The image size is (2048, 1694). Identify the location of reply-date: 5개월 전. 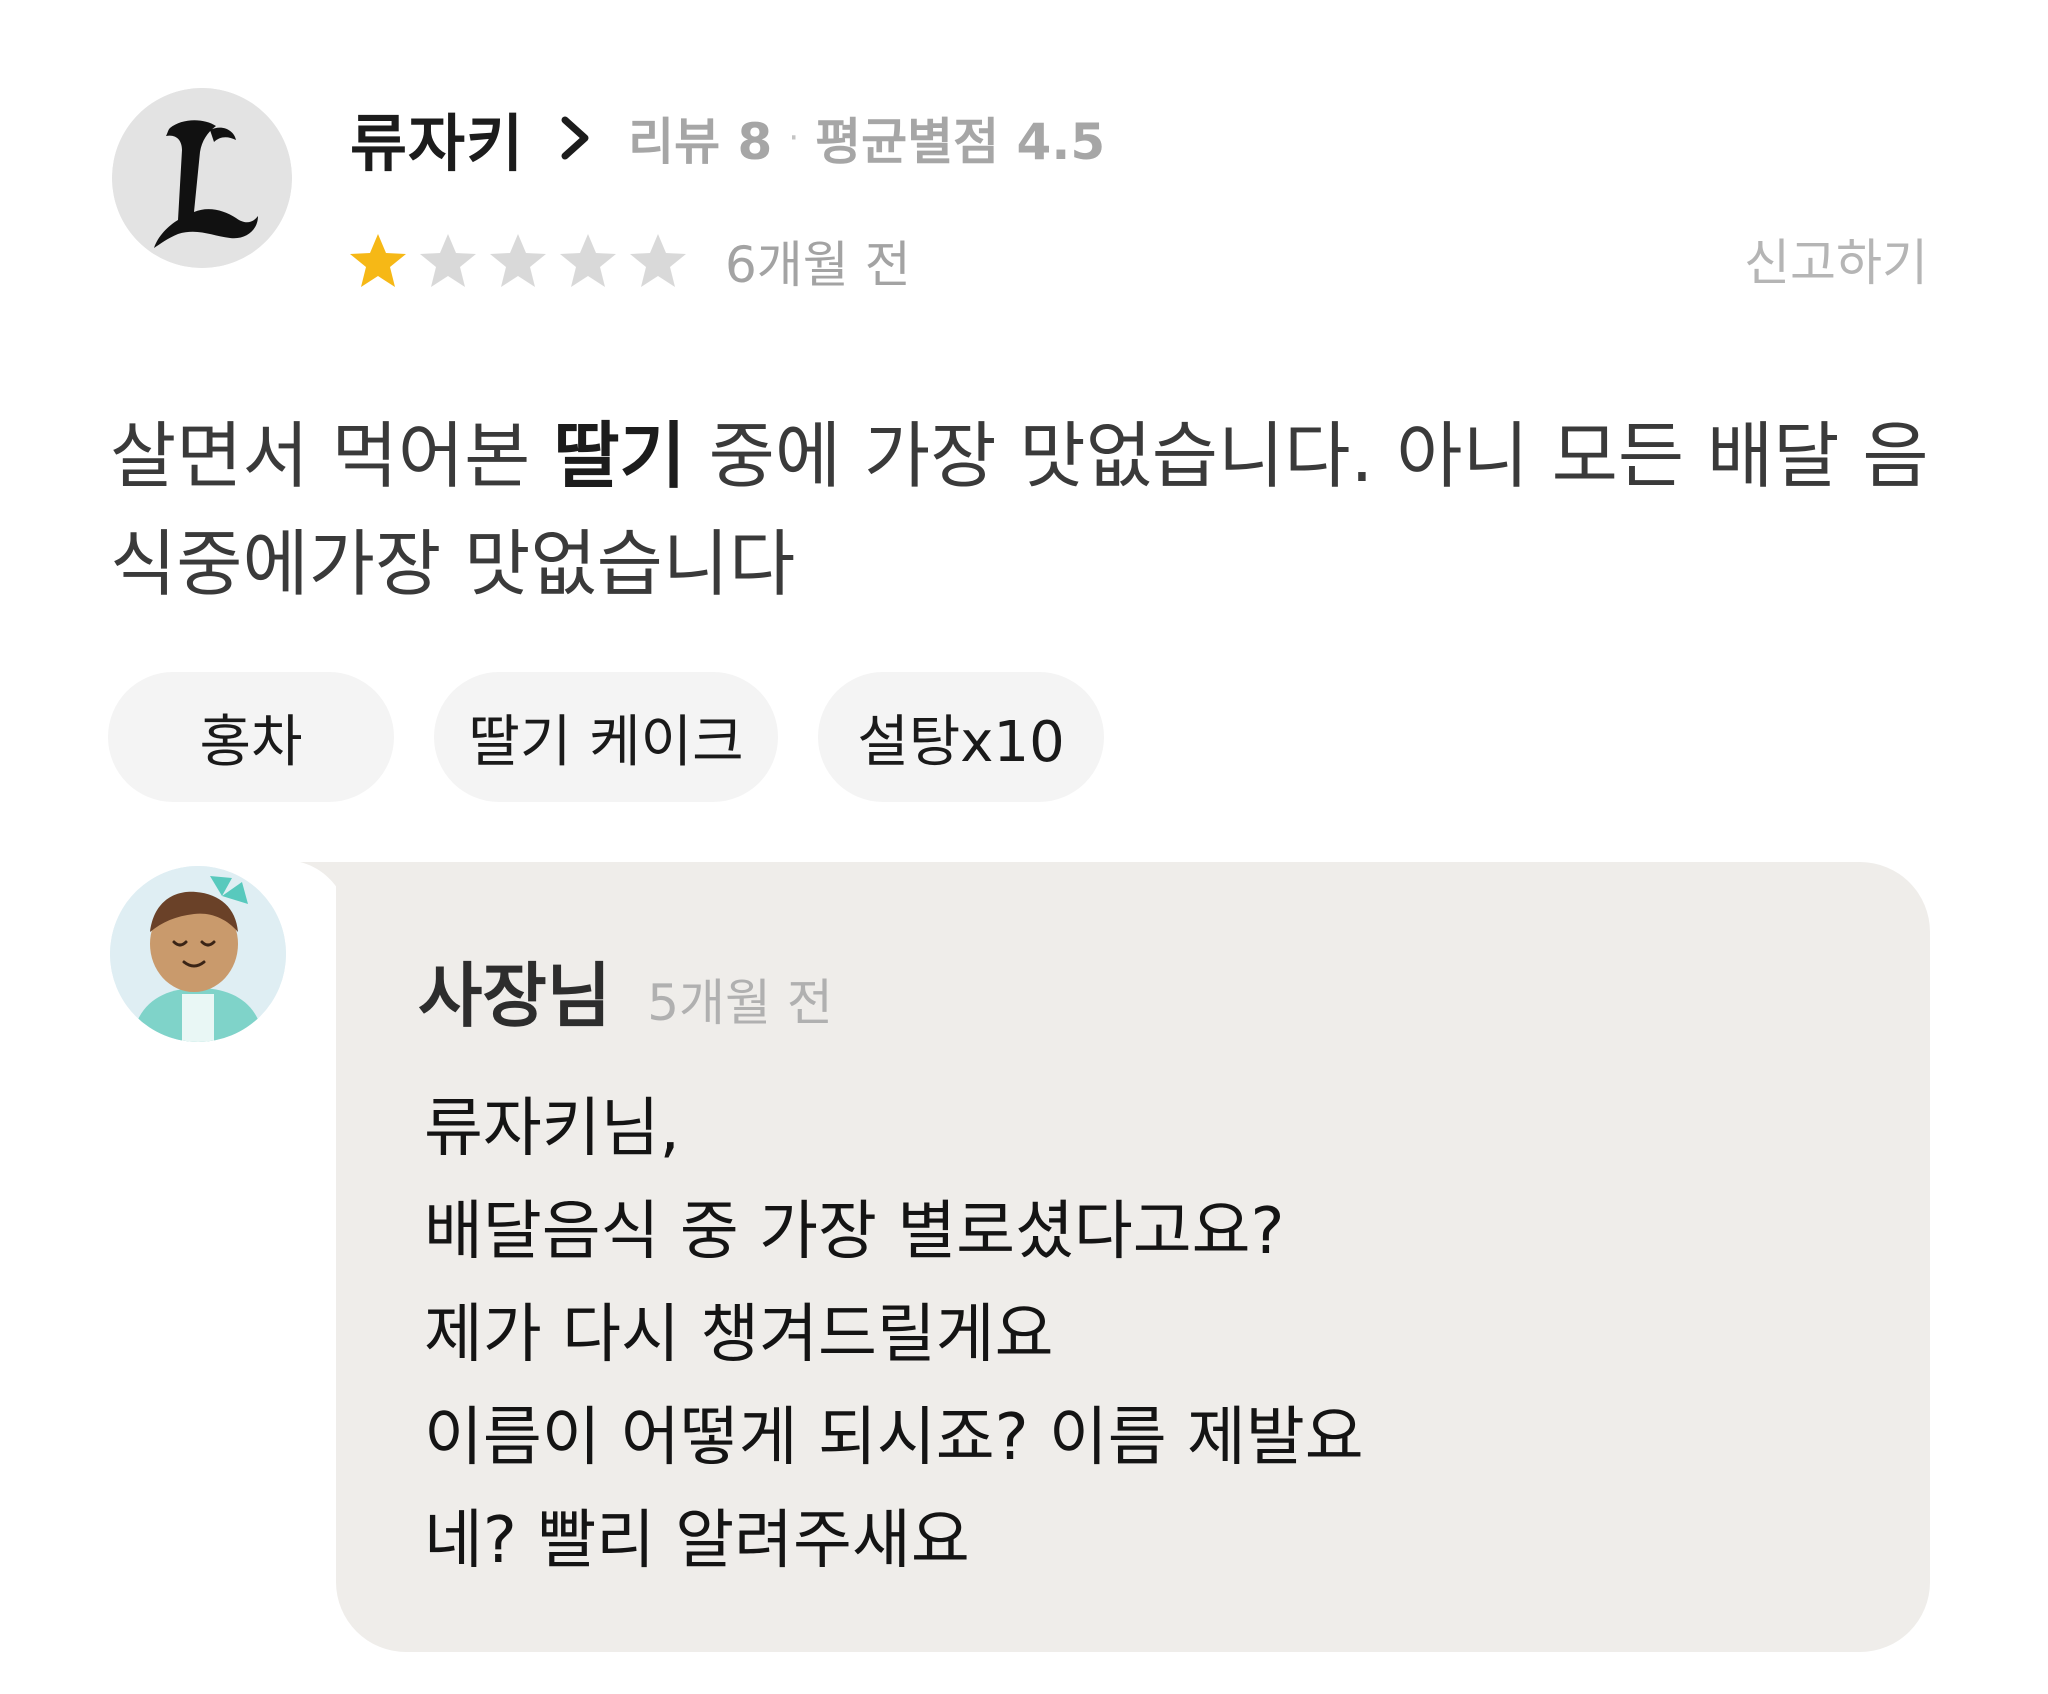
(740, 1003).